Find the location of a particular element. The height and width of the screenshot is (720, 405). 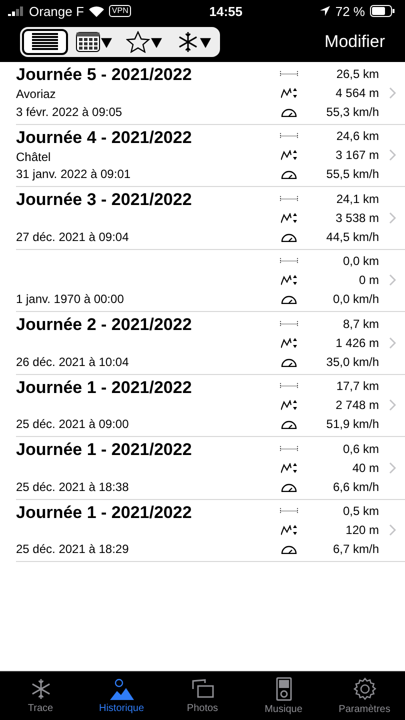

speed-value: 44,5 km/h is located at coordinates (352, 237).